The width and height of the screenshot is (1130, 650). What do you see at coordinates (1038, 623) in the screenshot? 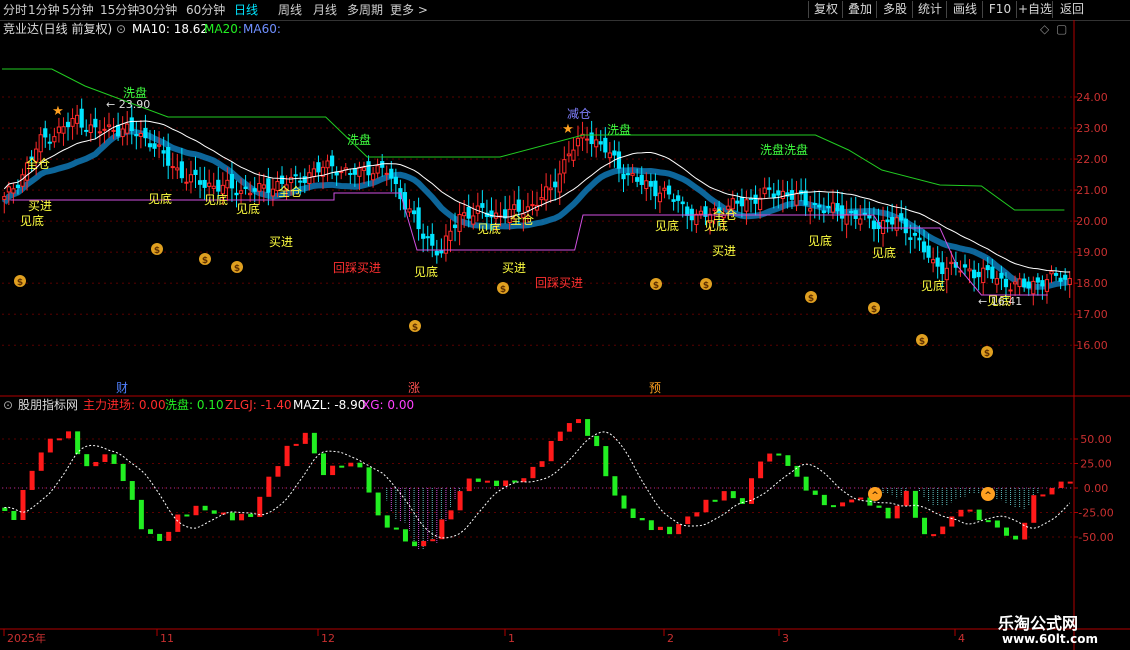
I see `watermark-title: 乐淘公式网` at bounding box center [1038, 623].